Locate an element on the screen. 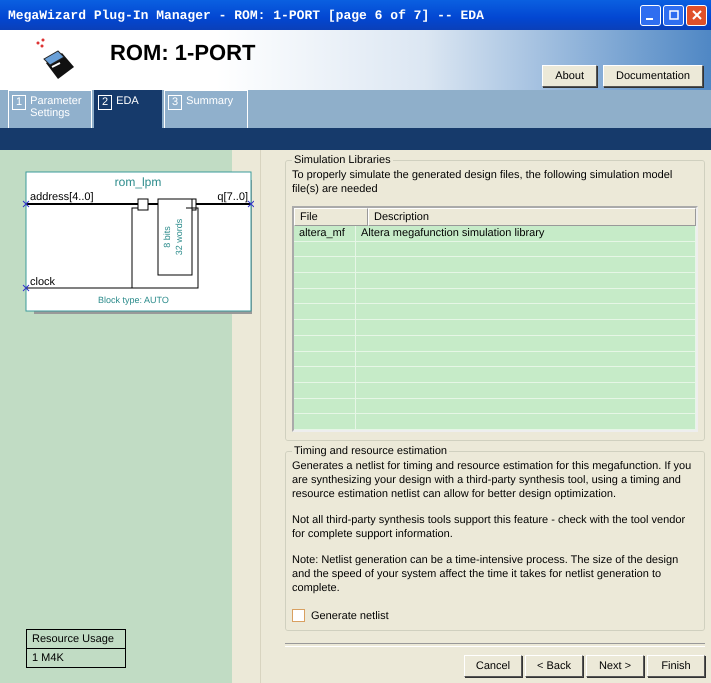  group-title: Simulation Libraries is located at coordinates (342, 160).